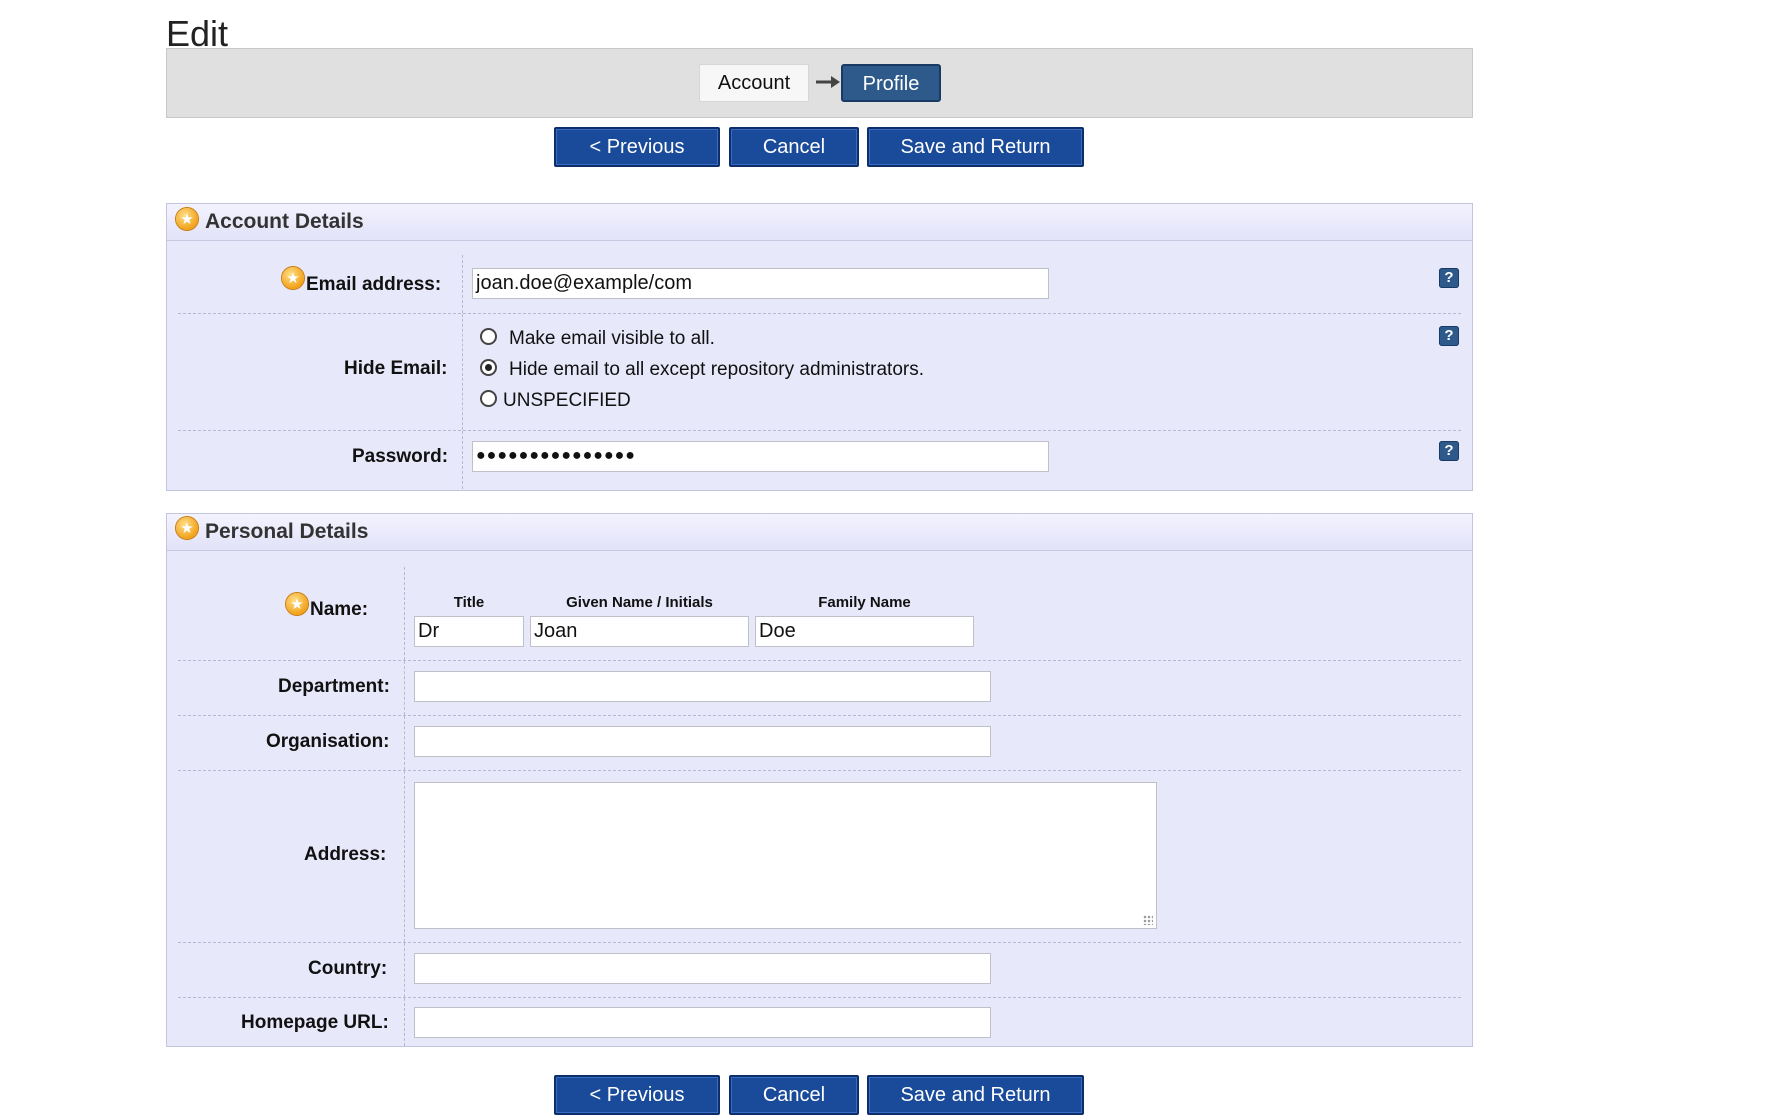  Describe the element at coordinates (400, 456) in the screenshot. I see `password-label: Password:` at that location.